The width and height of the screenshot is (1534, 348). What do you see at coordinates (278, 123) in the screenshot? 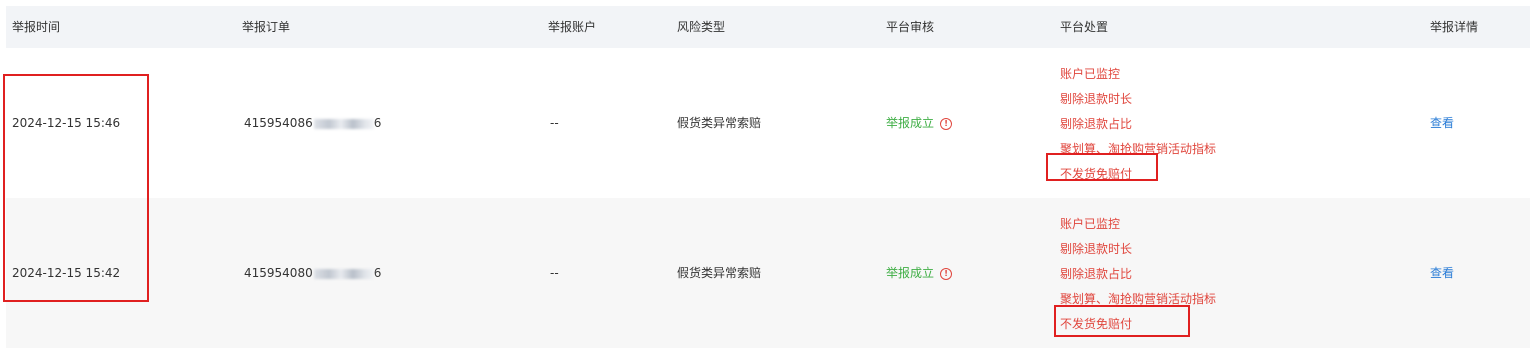
I see `order-number-visible: 415954086` at bounding box center [278, 123].